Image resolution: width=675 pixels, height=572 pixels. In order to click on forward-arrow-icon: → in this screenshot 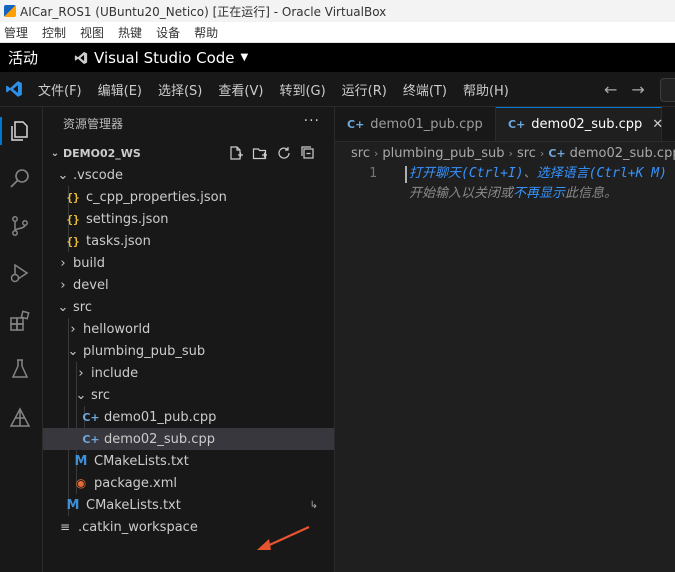, I will do `click(637, 89)`.